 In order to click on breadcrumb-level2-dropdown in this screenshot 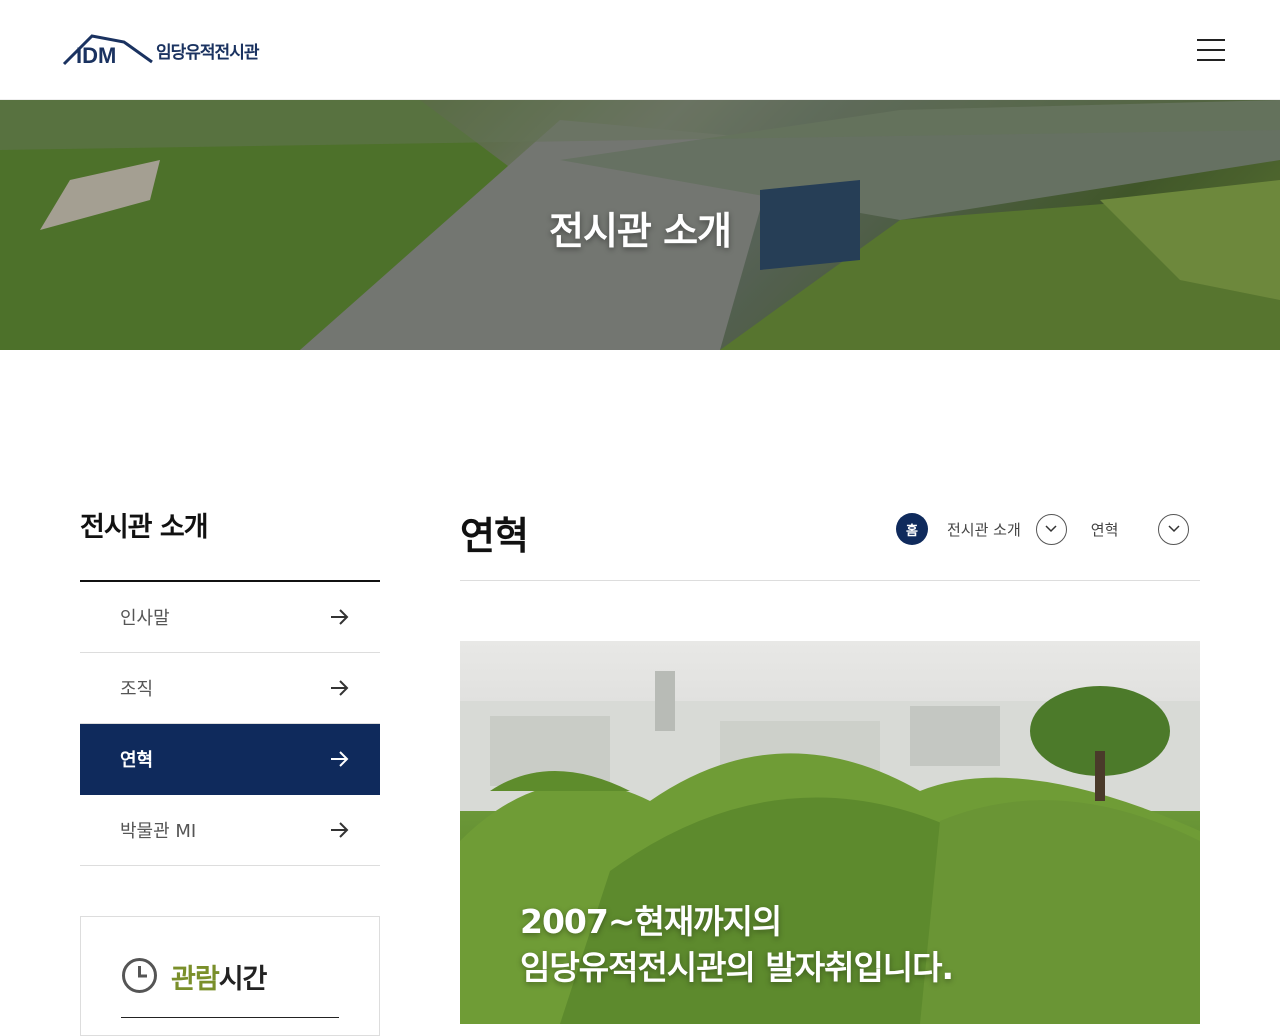, I will do `click(1174, 529)`.